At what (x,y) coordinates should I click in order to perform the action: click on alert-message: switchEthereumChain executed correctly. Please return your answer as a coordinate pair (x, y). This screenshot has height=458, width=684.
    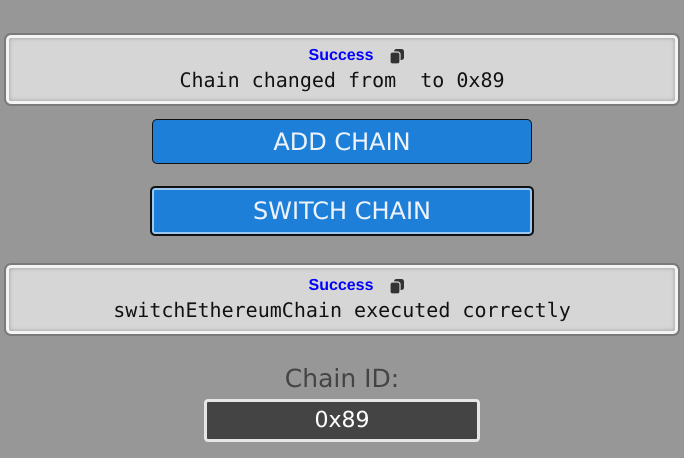
    Looking at the image, I should click on (342, 310).